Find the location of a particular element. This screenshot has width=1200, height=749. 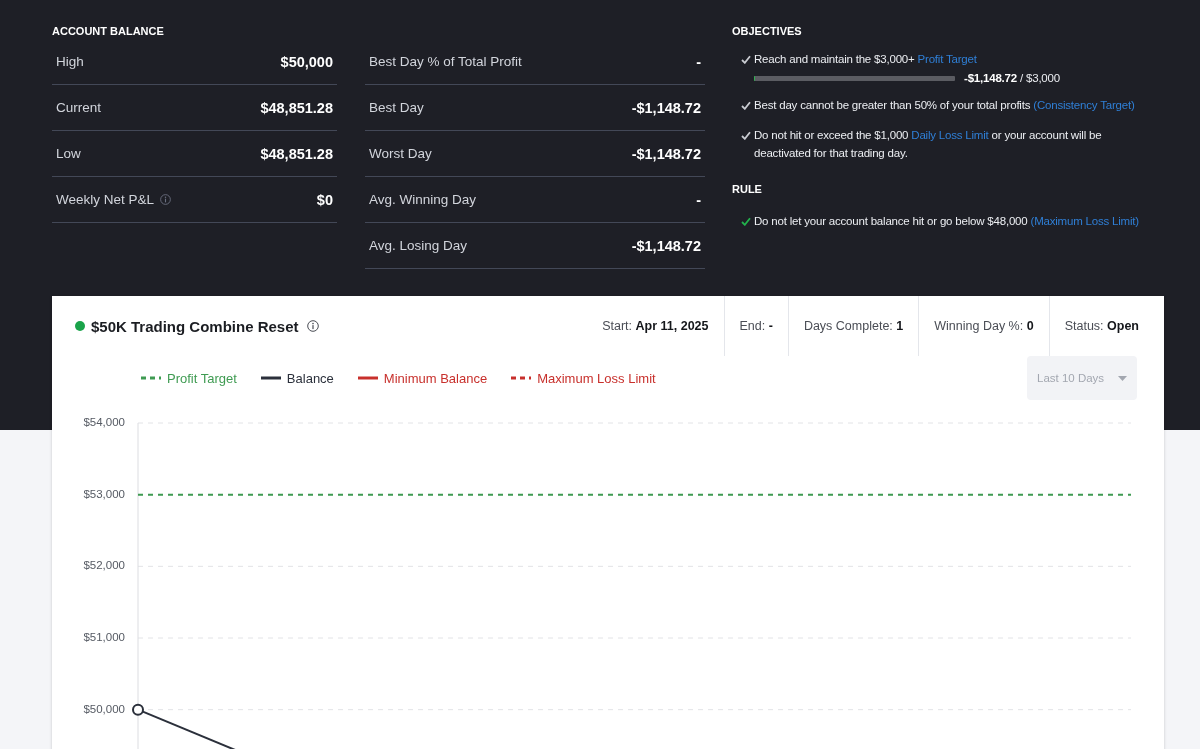

stat-label: Current is located at coordinates (78, 107).